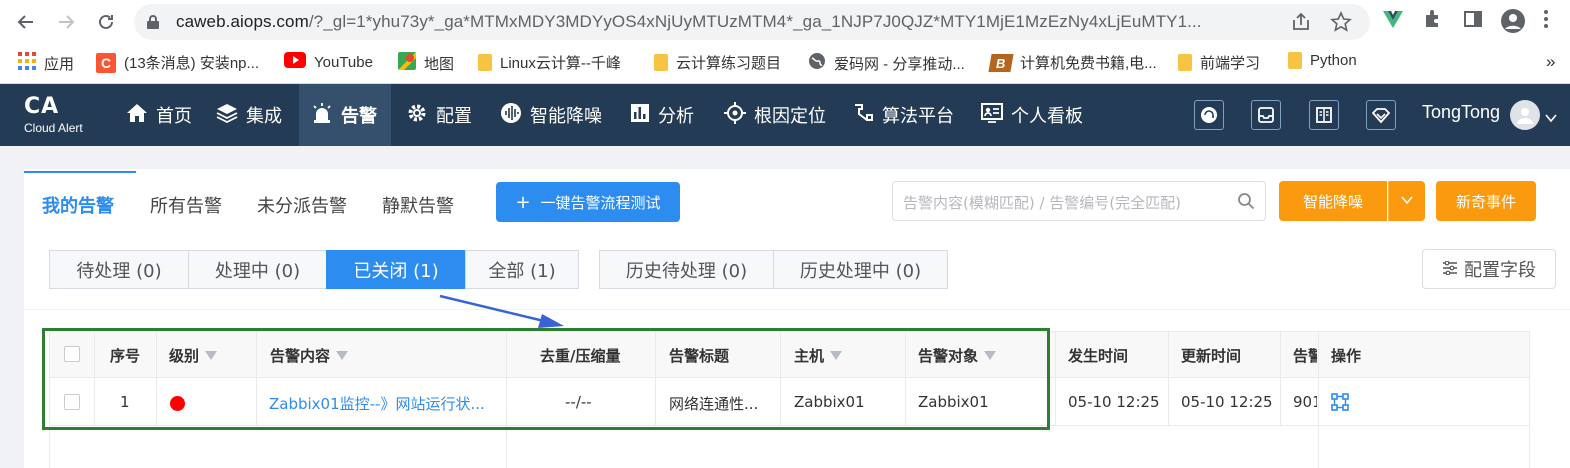 This screenshot has width=1570, height=468. I want to click on tab-all-alerts: 所有告警, so click(186, 205).